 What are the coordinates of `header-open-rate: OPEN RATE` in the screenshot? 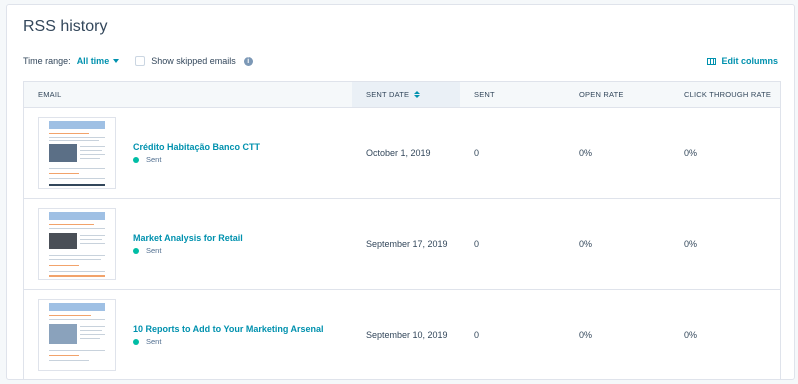 It's located at (617, 94).